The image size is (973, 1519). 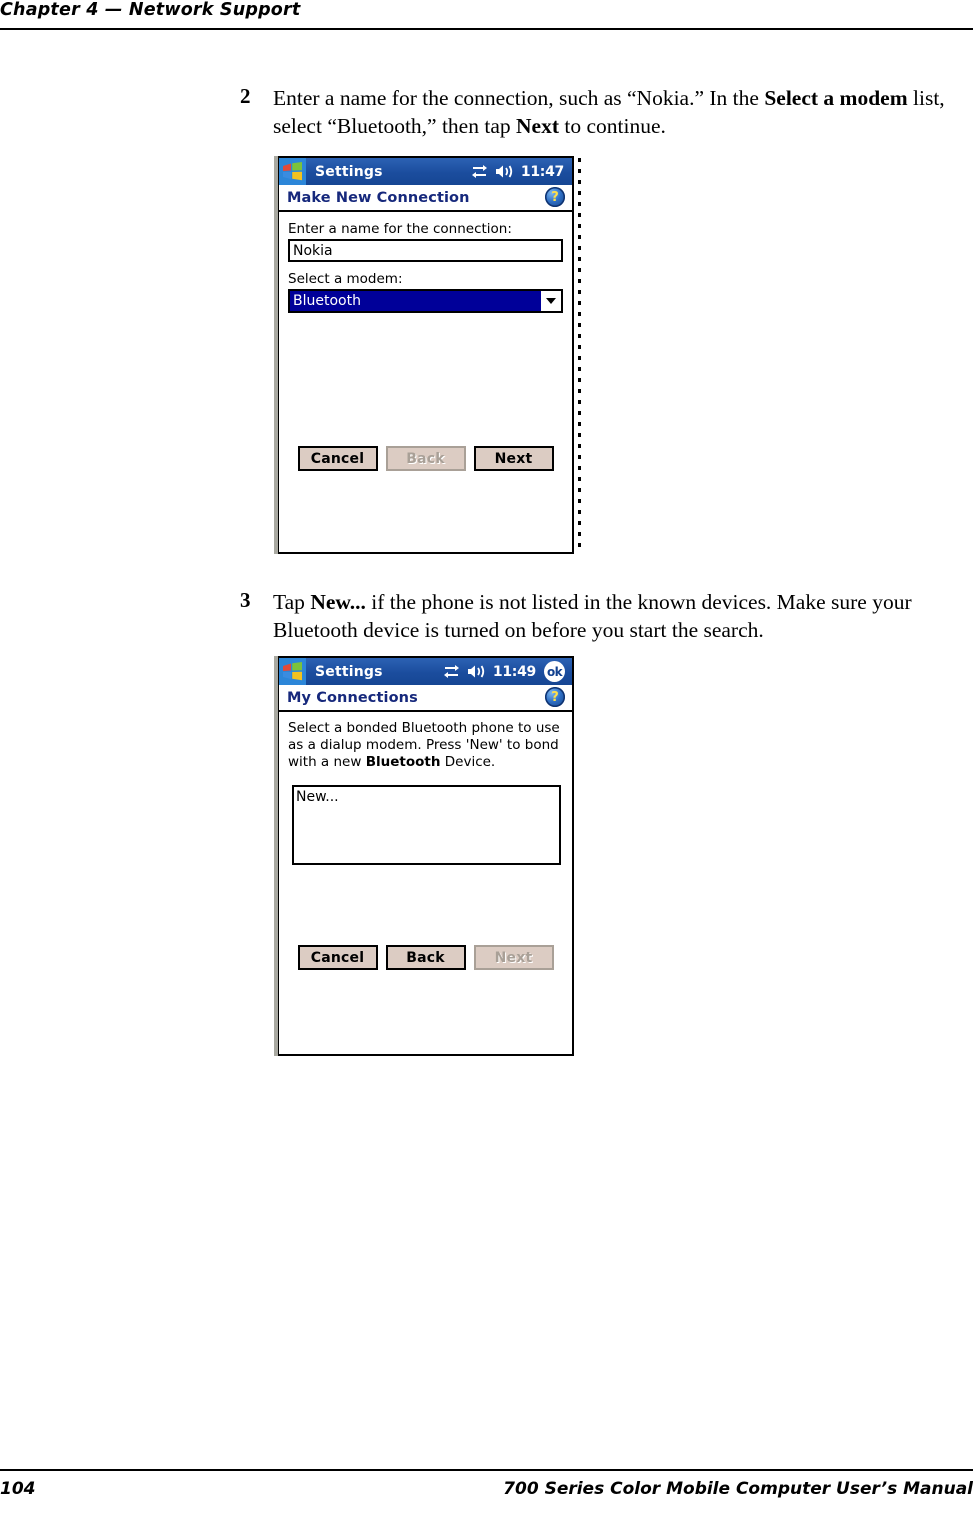 What do you see at coordinates (425, 250) in the screenshot?
I see `connection-name-input: Nokia` at bounding box center [425, 250].